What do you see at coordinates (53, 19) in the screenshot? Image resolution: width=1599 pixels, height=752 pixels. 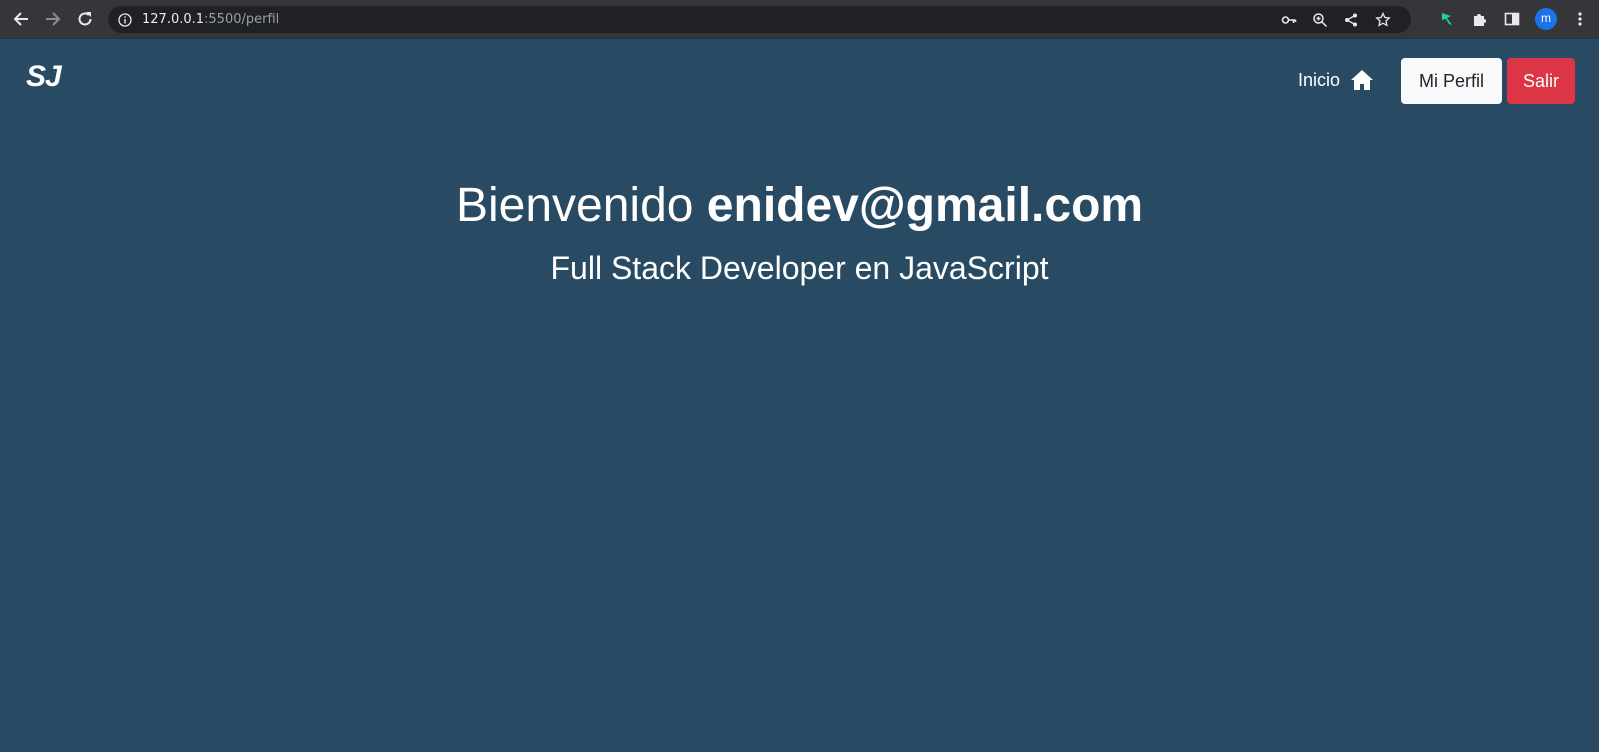 I see `forward-arrow-icon` at bounding box center [53, 19].